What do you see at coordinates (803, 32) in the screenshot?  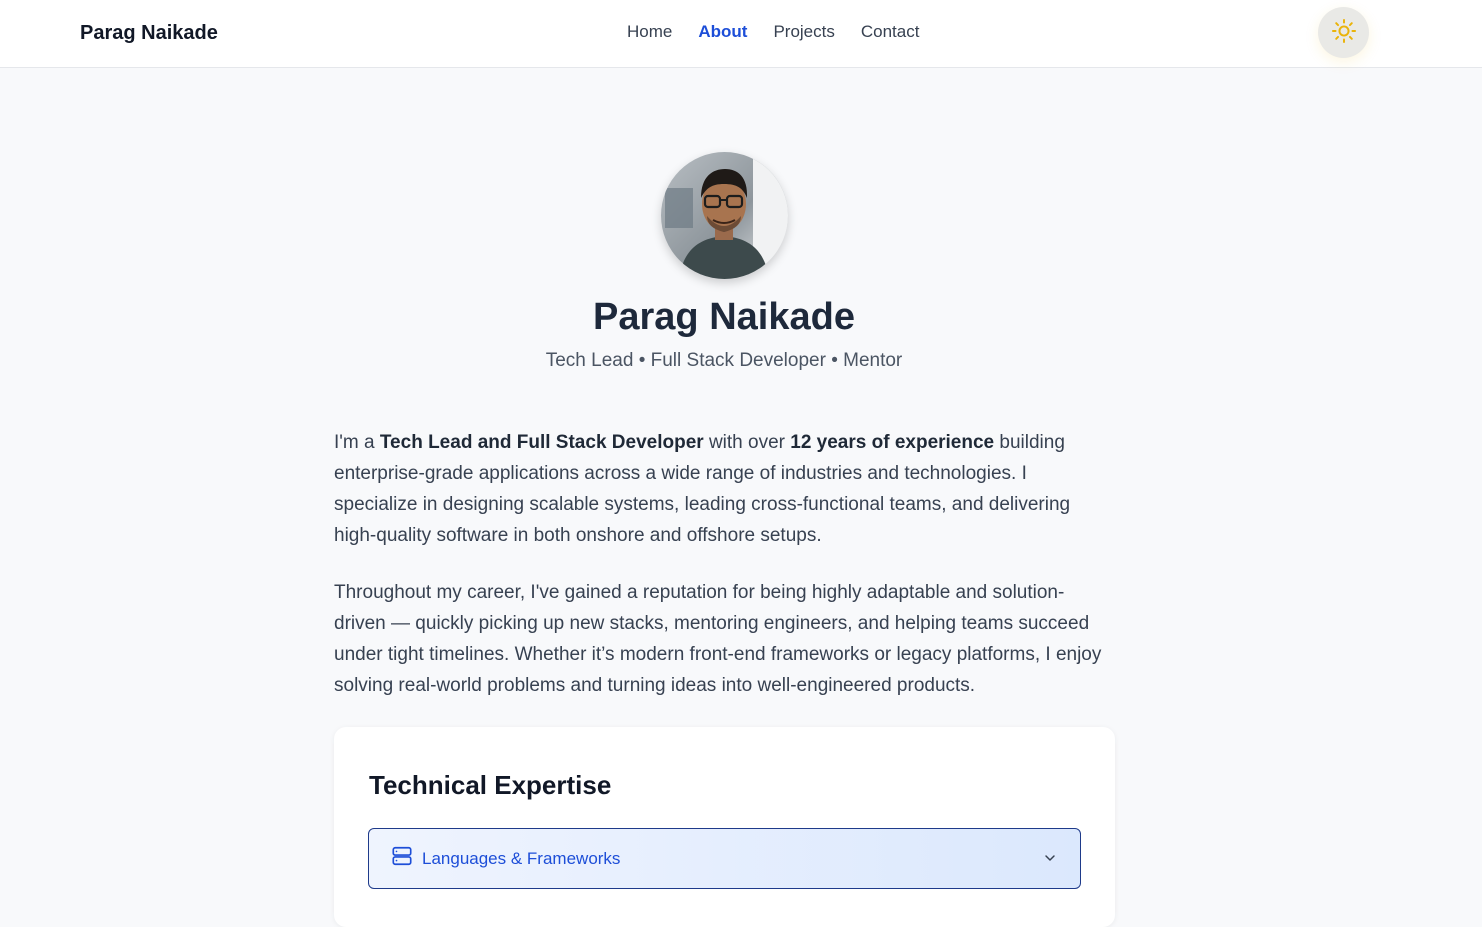 I see `nav-link-projects: Projects` at bounding box center [803, 32].